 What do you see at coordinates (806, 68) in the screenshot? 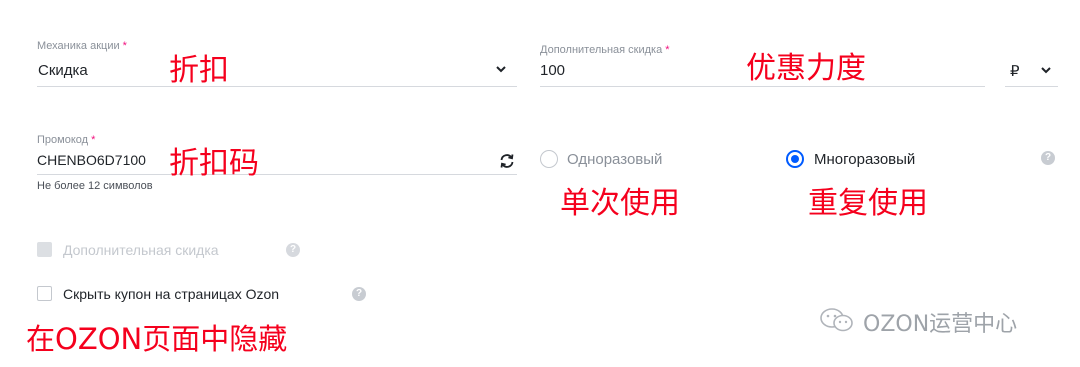
I see `annotation-discount-amount: 优惠力度` at bounding box center [806, 68].